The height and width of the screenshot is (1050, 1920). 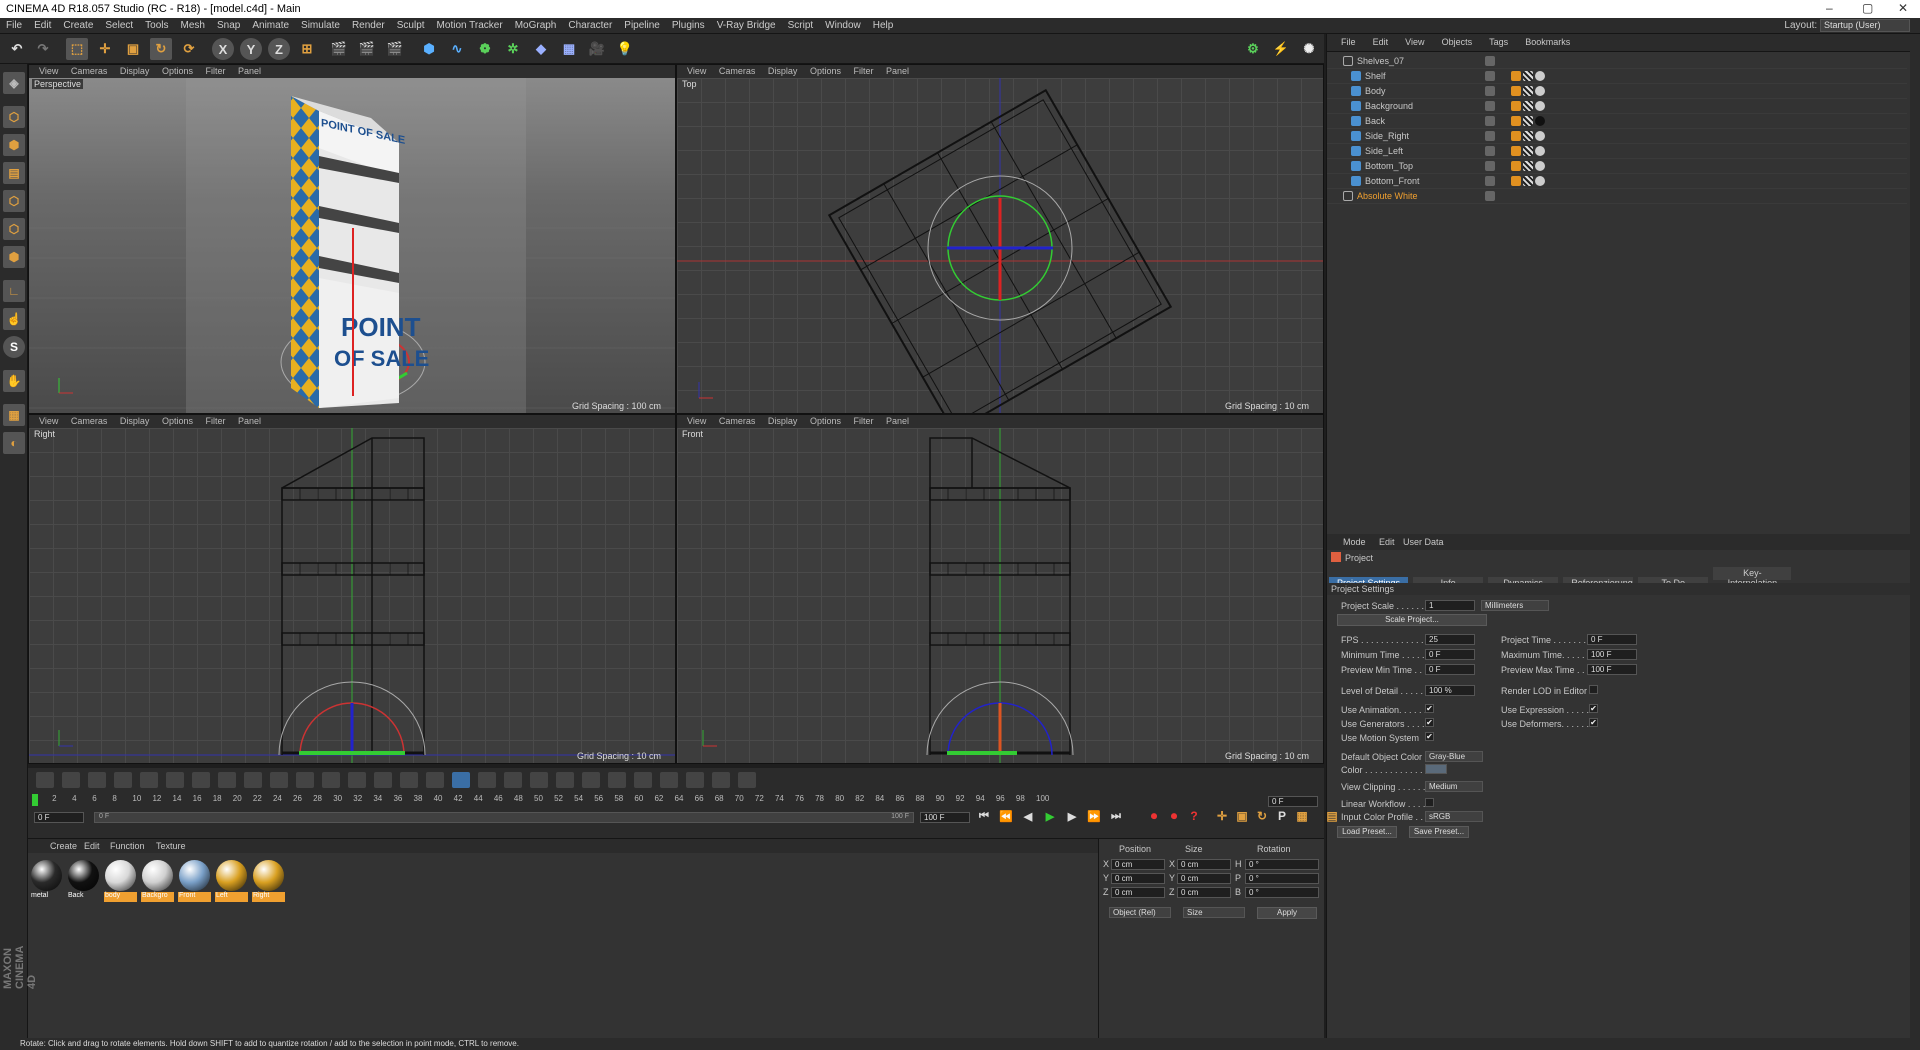 I want to click on use-generators-checkbox: ✔, so click(x=1429, y=722).